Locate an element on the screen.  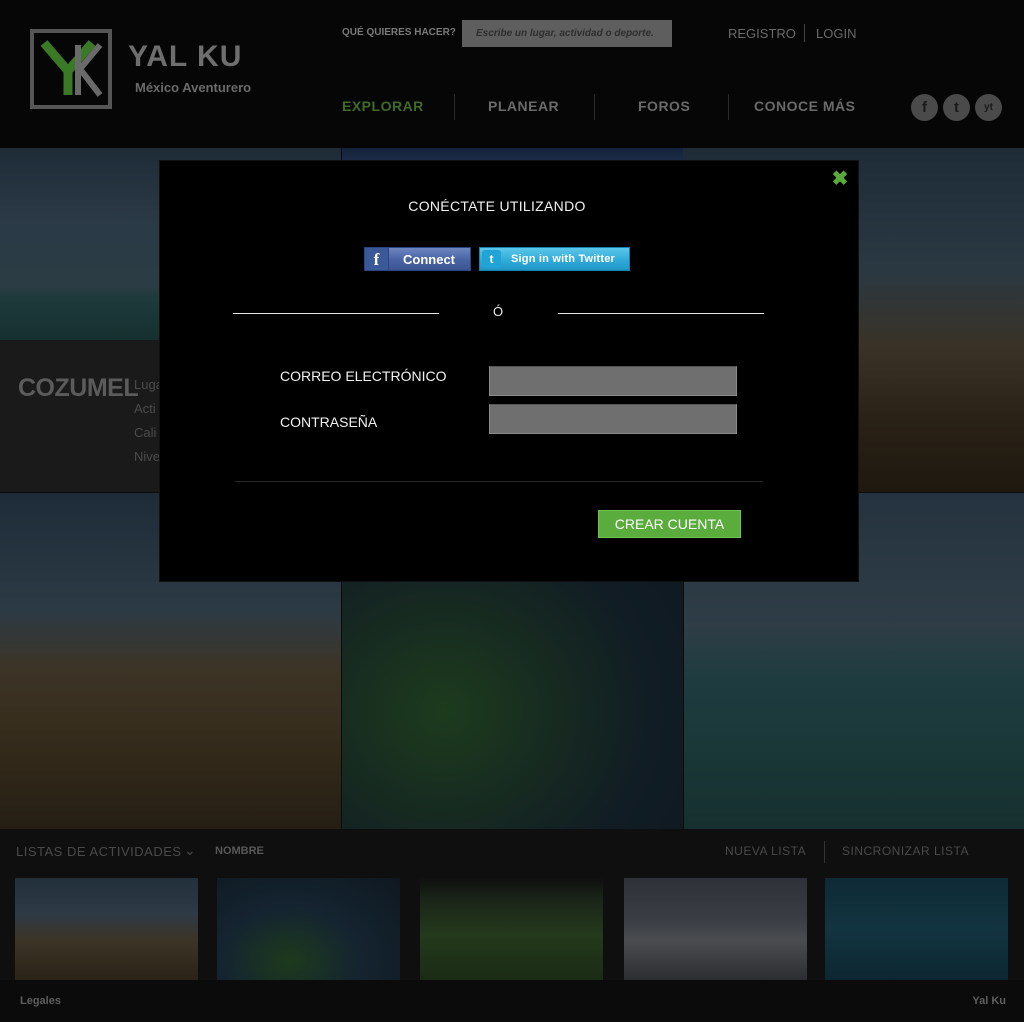
email-label: CORREO ELECTRÓNICO is located at coordinates (363, 376).